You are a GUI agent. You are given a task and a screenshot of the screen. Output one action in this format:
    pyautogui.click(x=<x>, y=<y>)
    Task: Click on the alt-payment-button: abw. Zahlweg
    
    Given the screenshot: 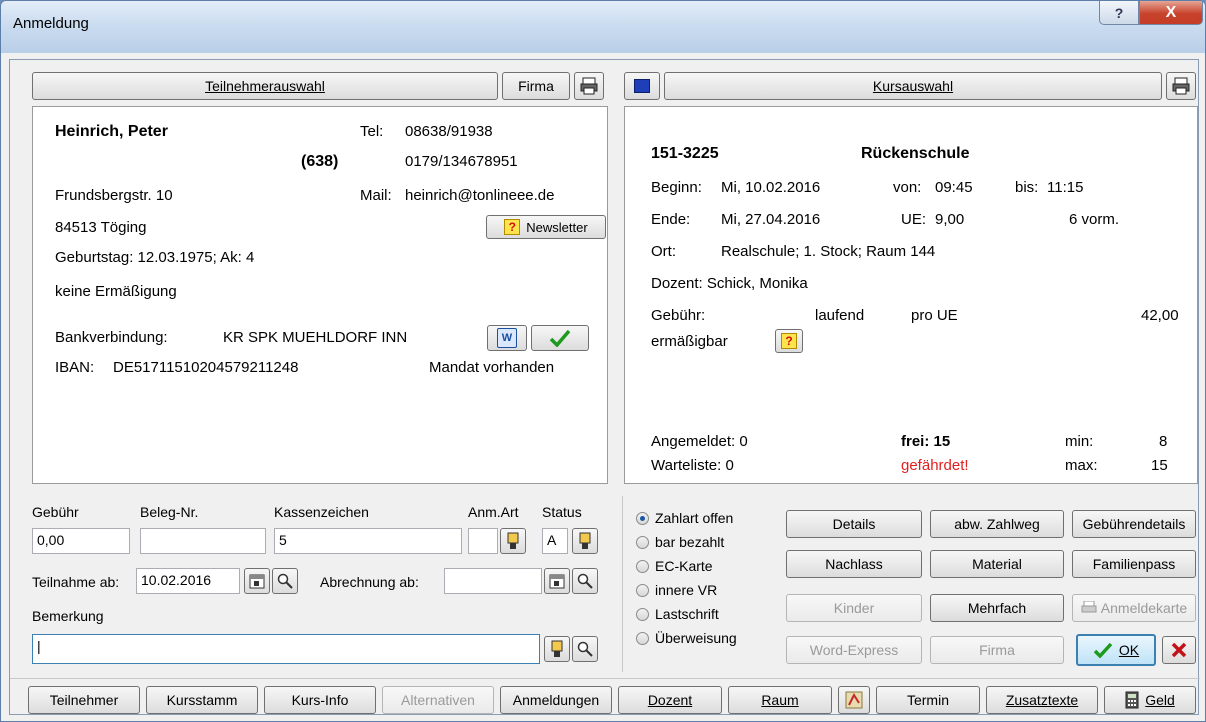 What is the action you would take?
    pyautogui.click(x=997, y=524)
    